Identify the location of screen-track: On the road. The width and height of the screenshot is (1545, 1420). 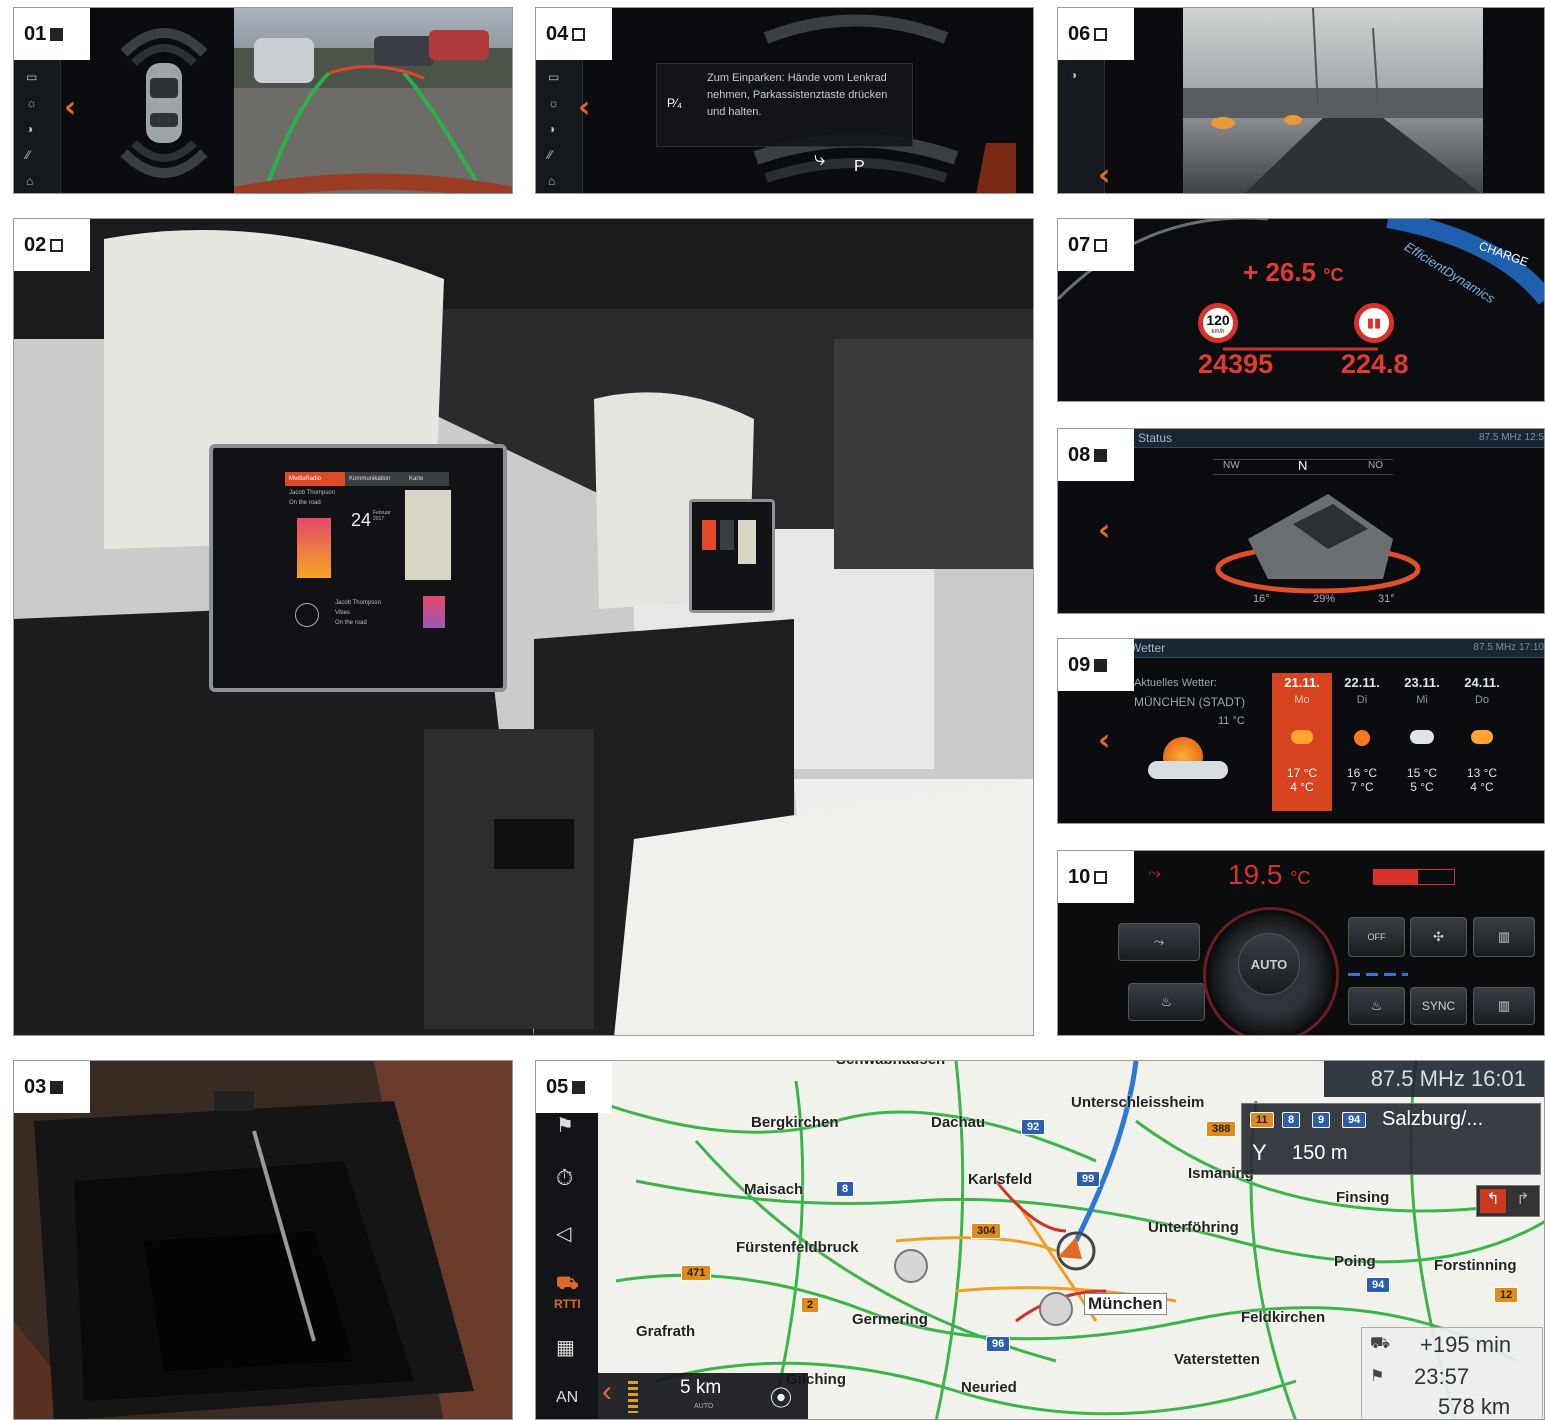
(305, 503).